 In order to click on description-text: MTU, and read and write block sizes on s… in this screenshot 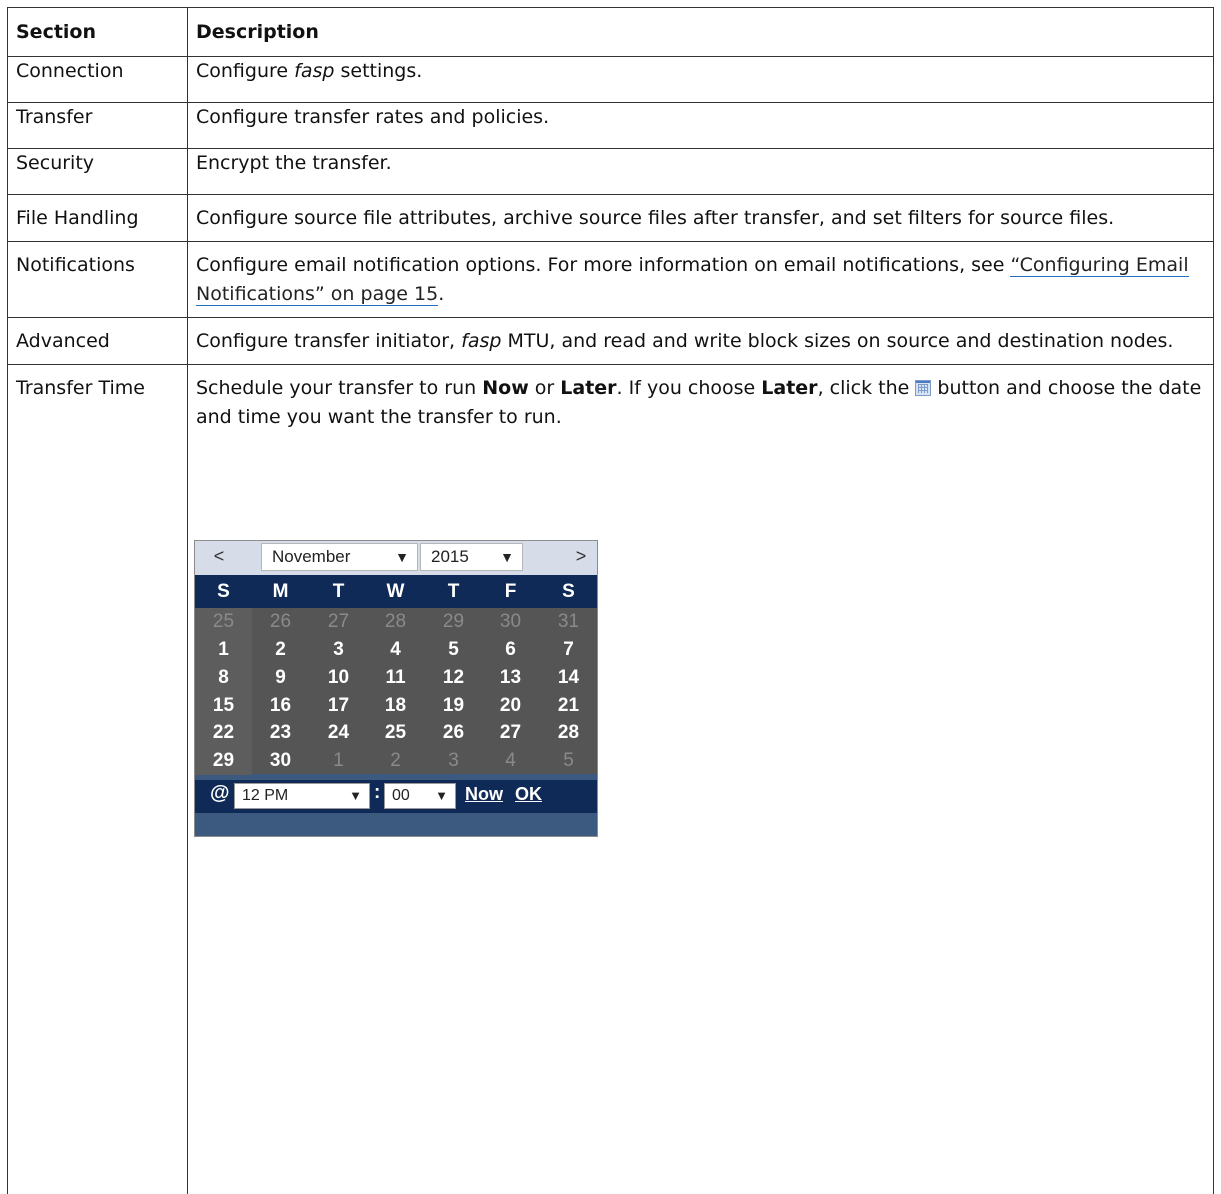, I will do `click(837, 341)`.